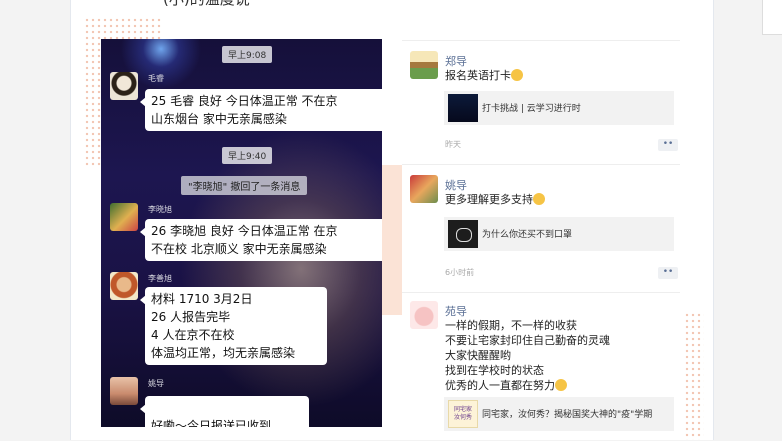 Image resolution: width=782 pixels, height=441 pixels. Describe the element at coordinates (460, 272) in the screenshot. I see `post-time: 6小时前` at that location.